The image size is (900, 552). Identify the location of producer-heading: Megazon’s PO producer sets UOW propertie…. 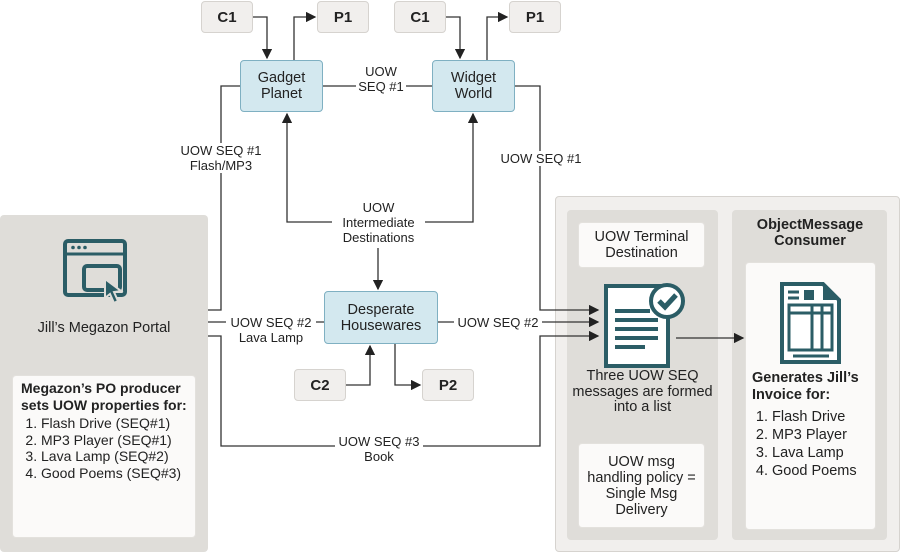
(104, 396).